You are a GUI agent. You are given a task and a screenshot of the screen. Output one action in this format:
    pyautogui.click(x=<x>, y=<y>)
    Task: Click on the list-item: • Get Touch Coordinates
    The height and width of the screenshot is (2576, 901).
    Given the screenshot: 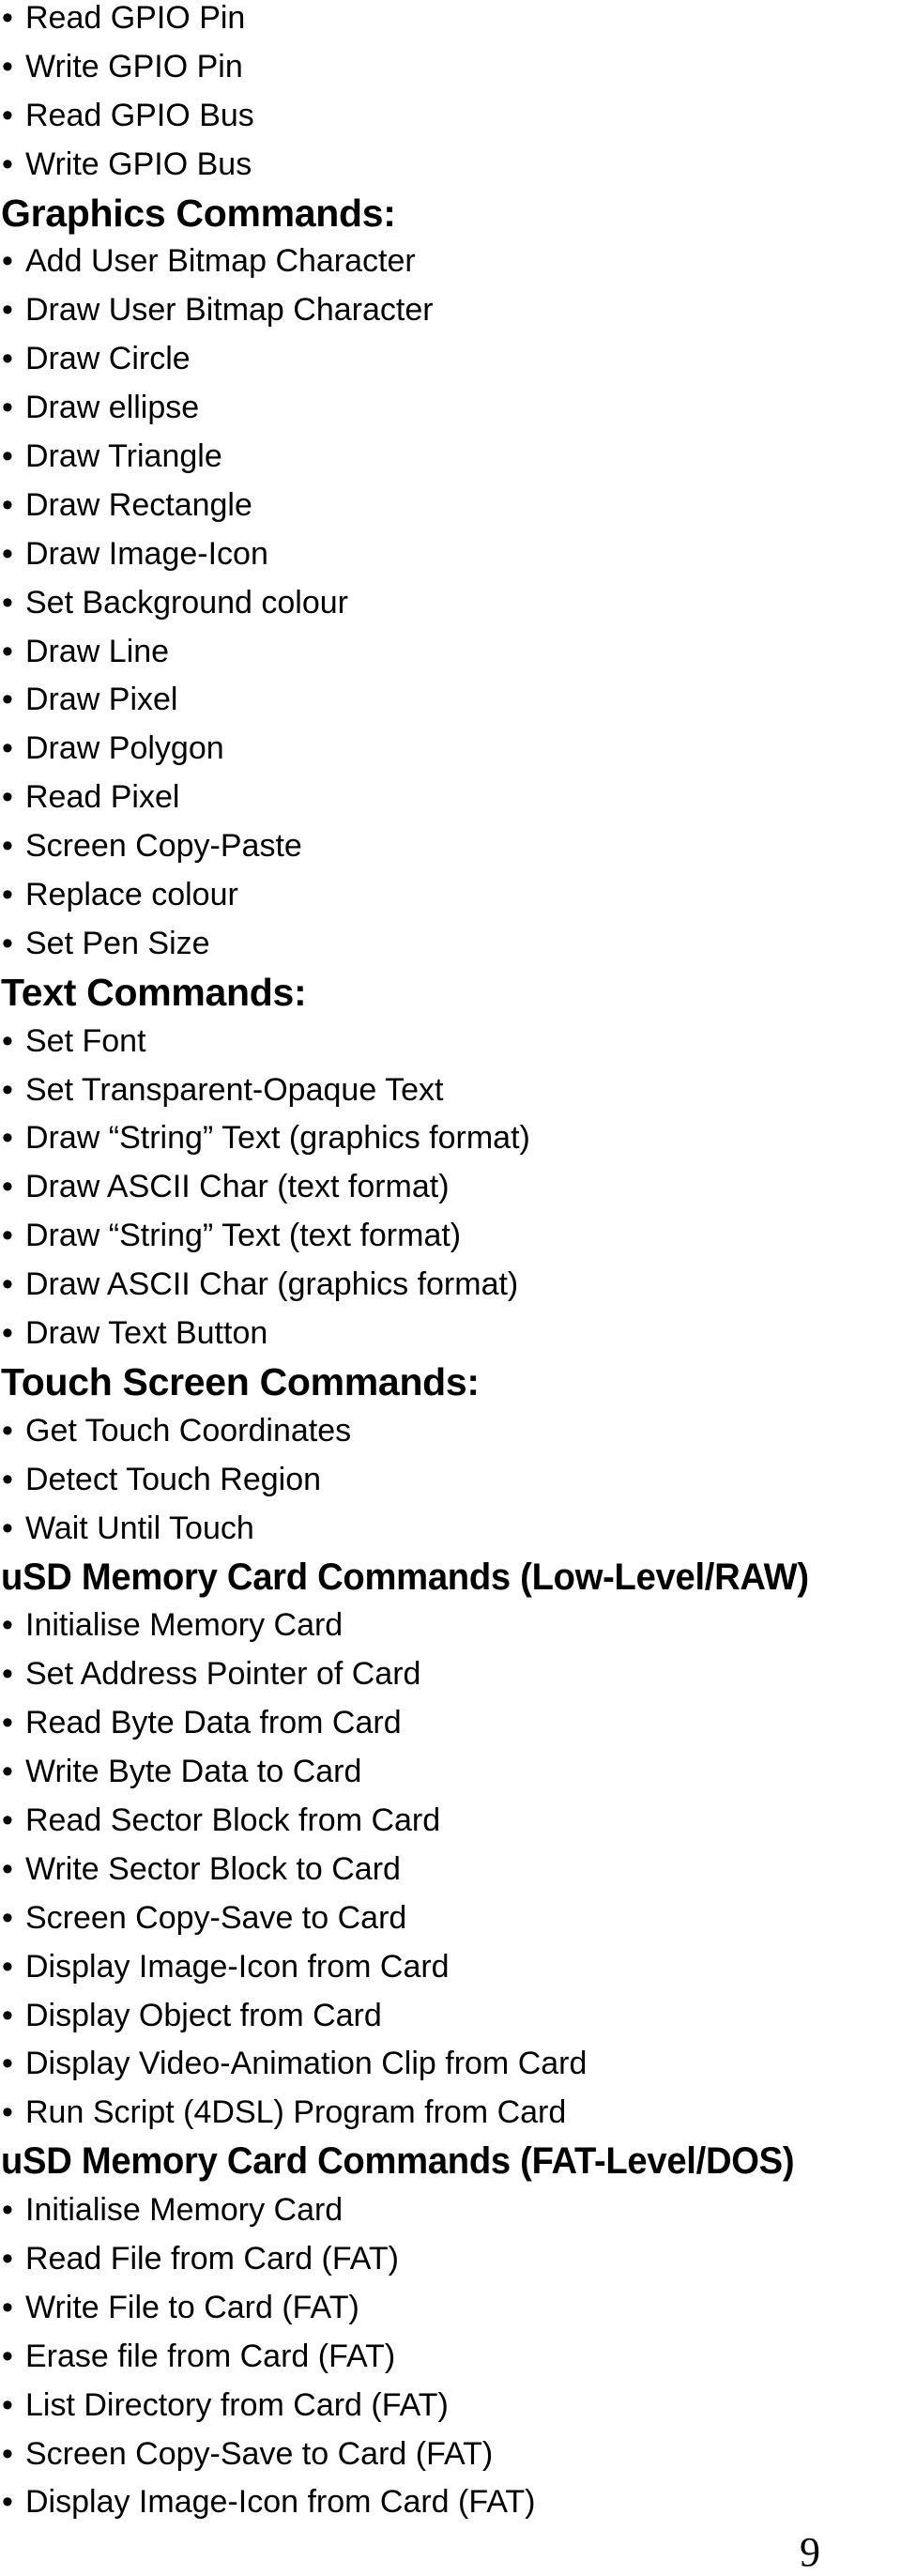 What is the action you would take?
    pyautogui.click(x=451, y=1432)
    